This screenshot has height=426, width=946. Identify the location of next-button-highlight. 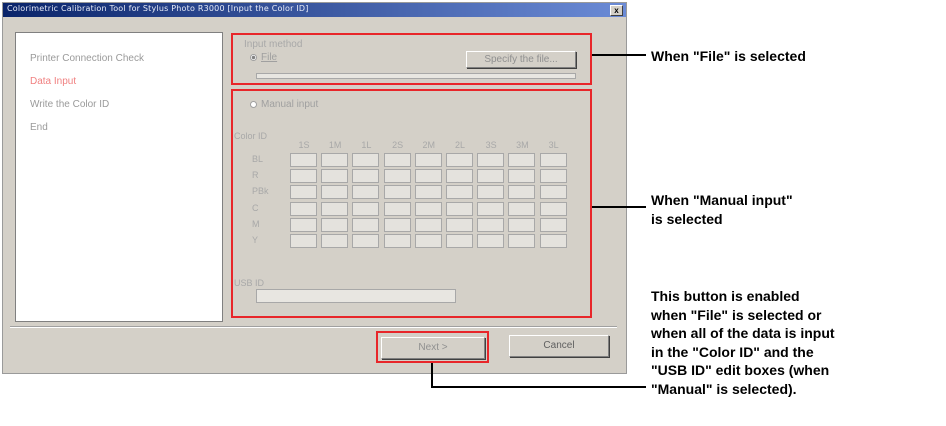
(432, 347).